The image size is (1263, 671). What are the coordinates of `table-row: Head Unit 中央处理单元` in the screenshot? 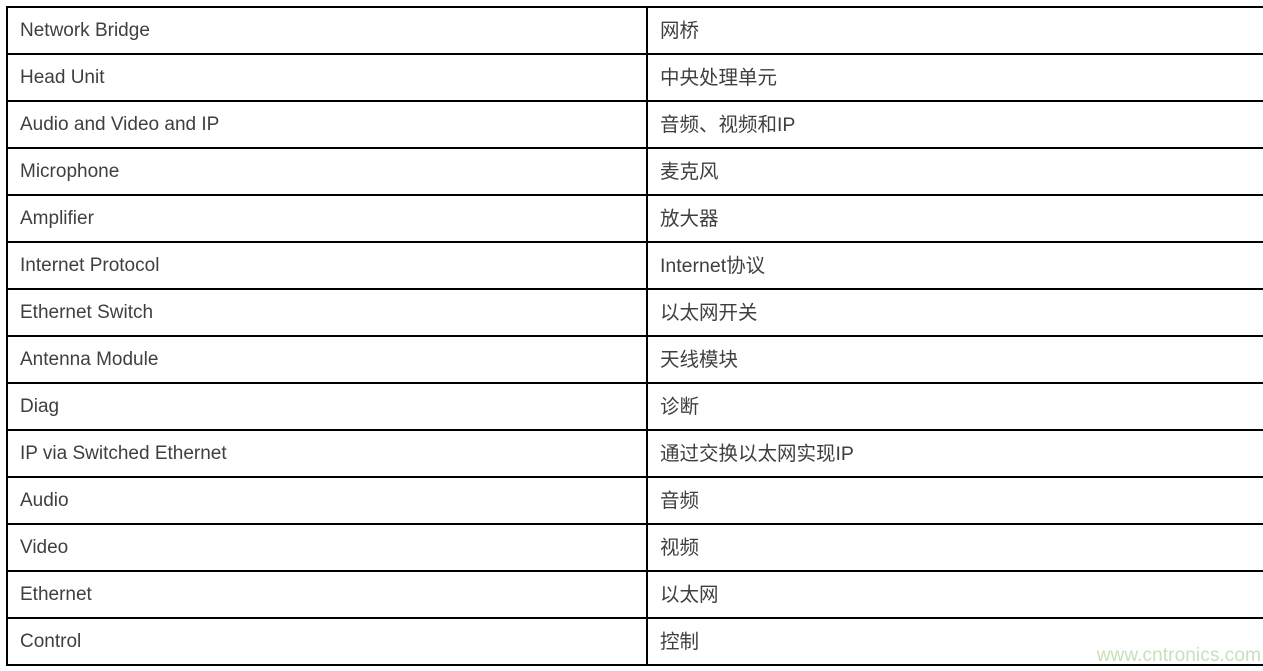 It's located at (634, 77).